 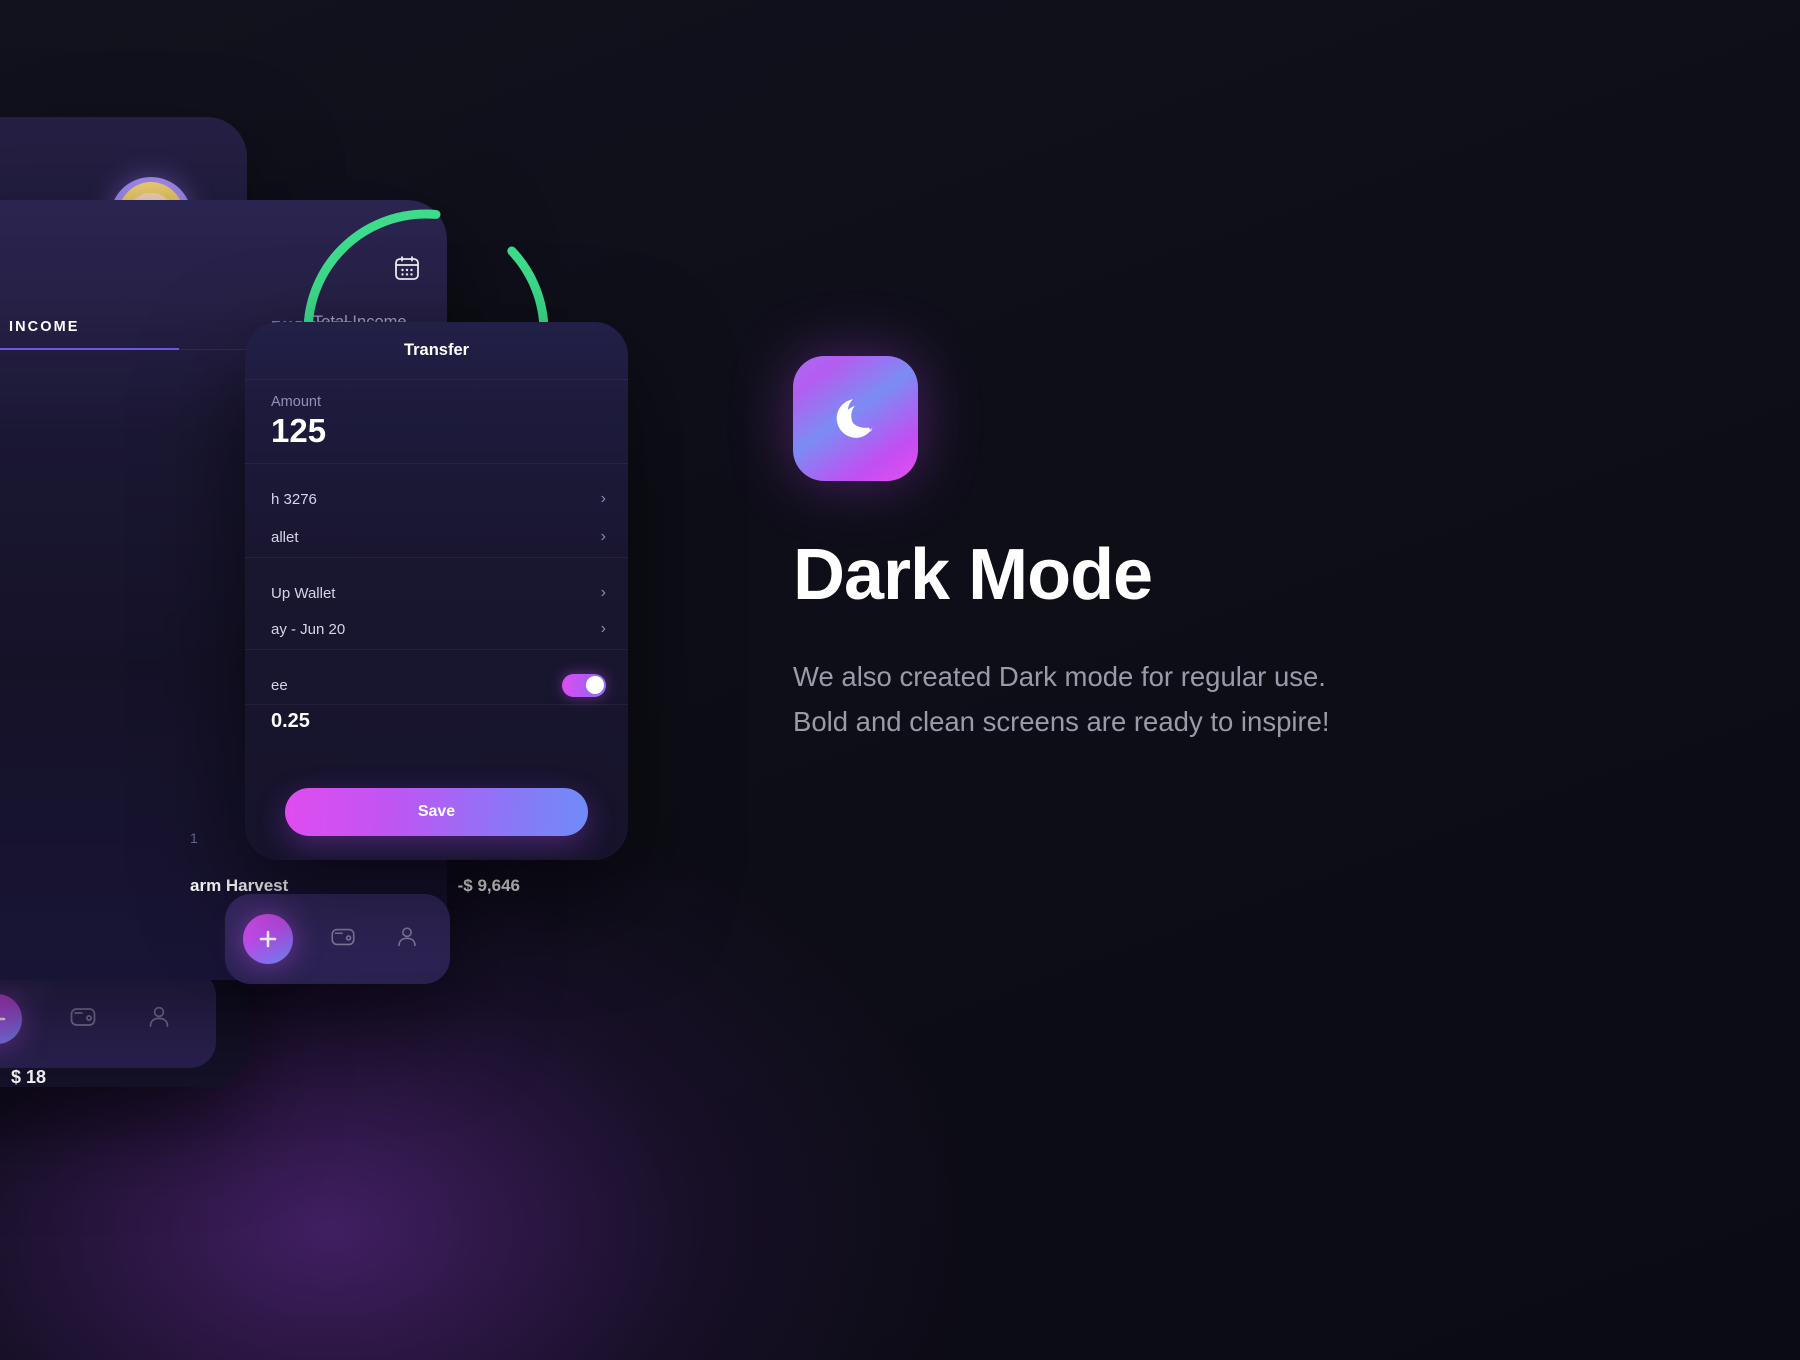 I want to click on amount-label: Amount, so click(x=296, y=402).